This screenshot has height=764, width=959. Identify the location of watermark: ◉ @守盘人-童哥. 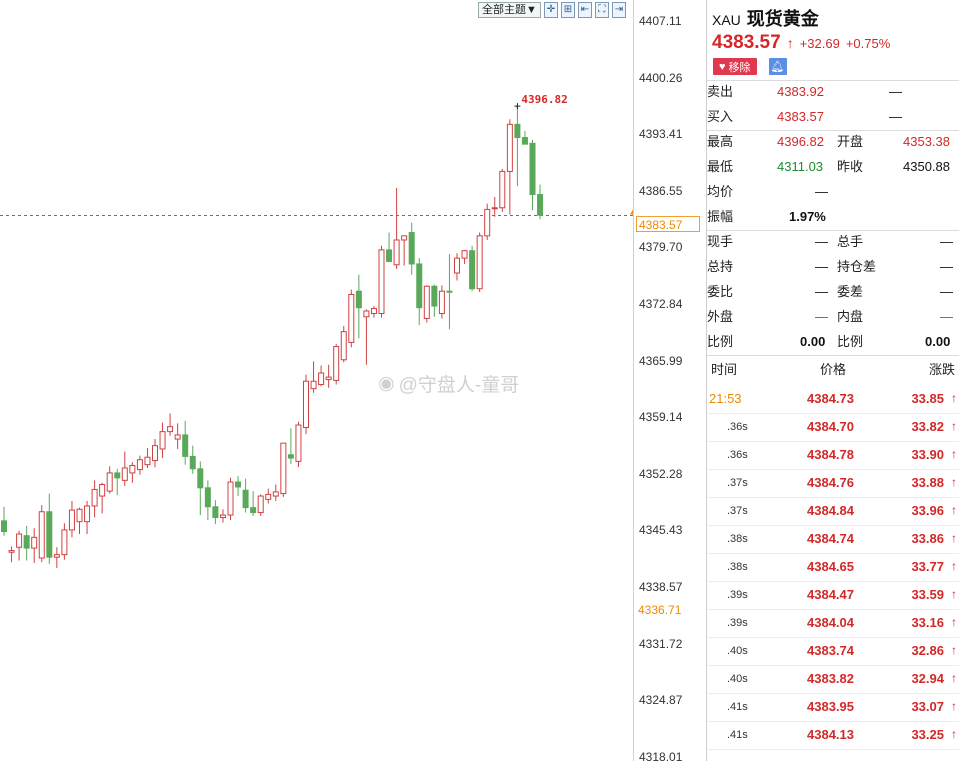
(448, 383).